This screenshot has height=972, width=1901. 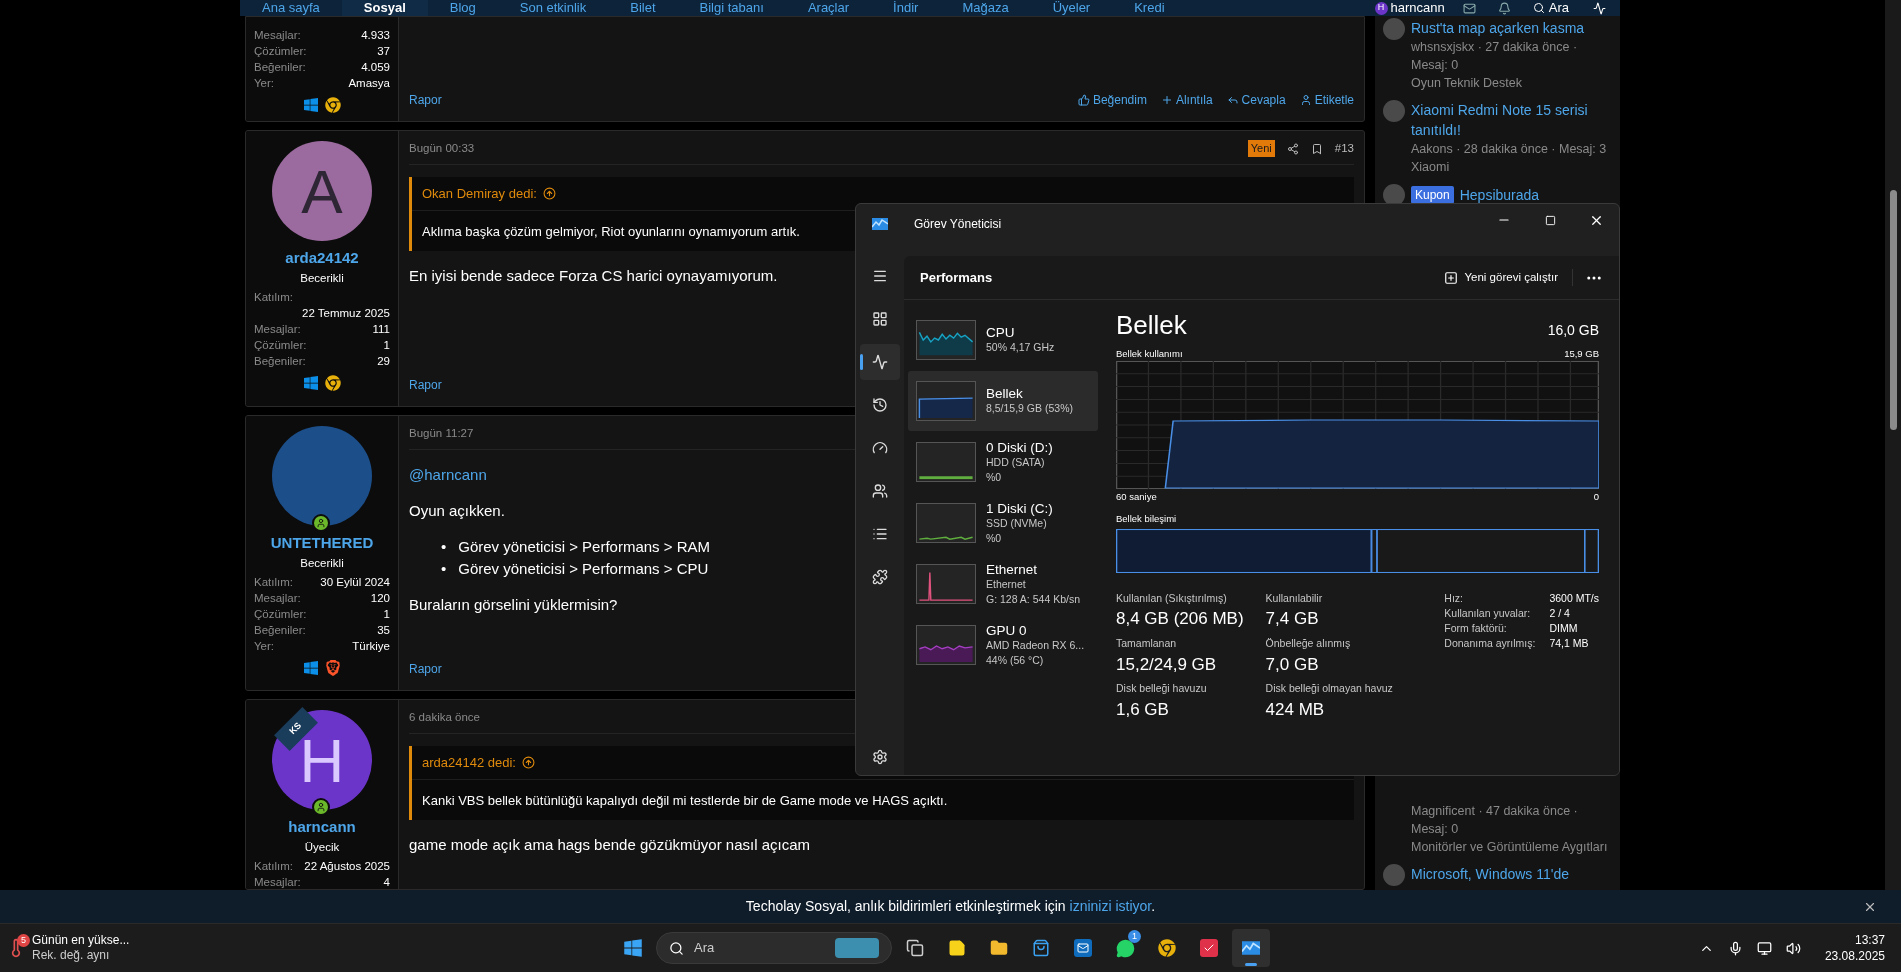 I want to click on scrollbar-thumb, so click(x=1893, y=310).